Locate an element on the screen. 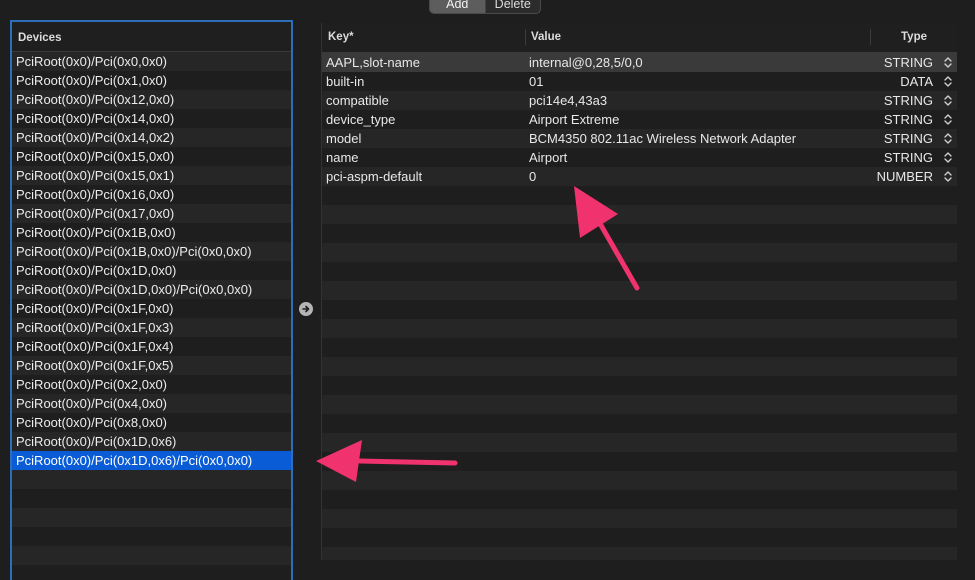  property-value: Airport is located at coordinates (548, 157).